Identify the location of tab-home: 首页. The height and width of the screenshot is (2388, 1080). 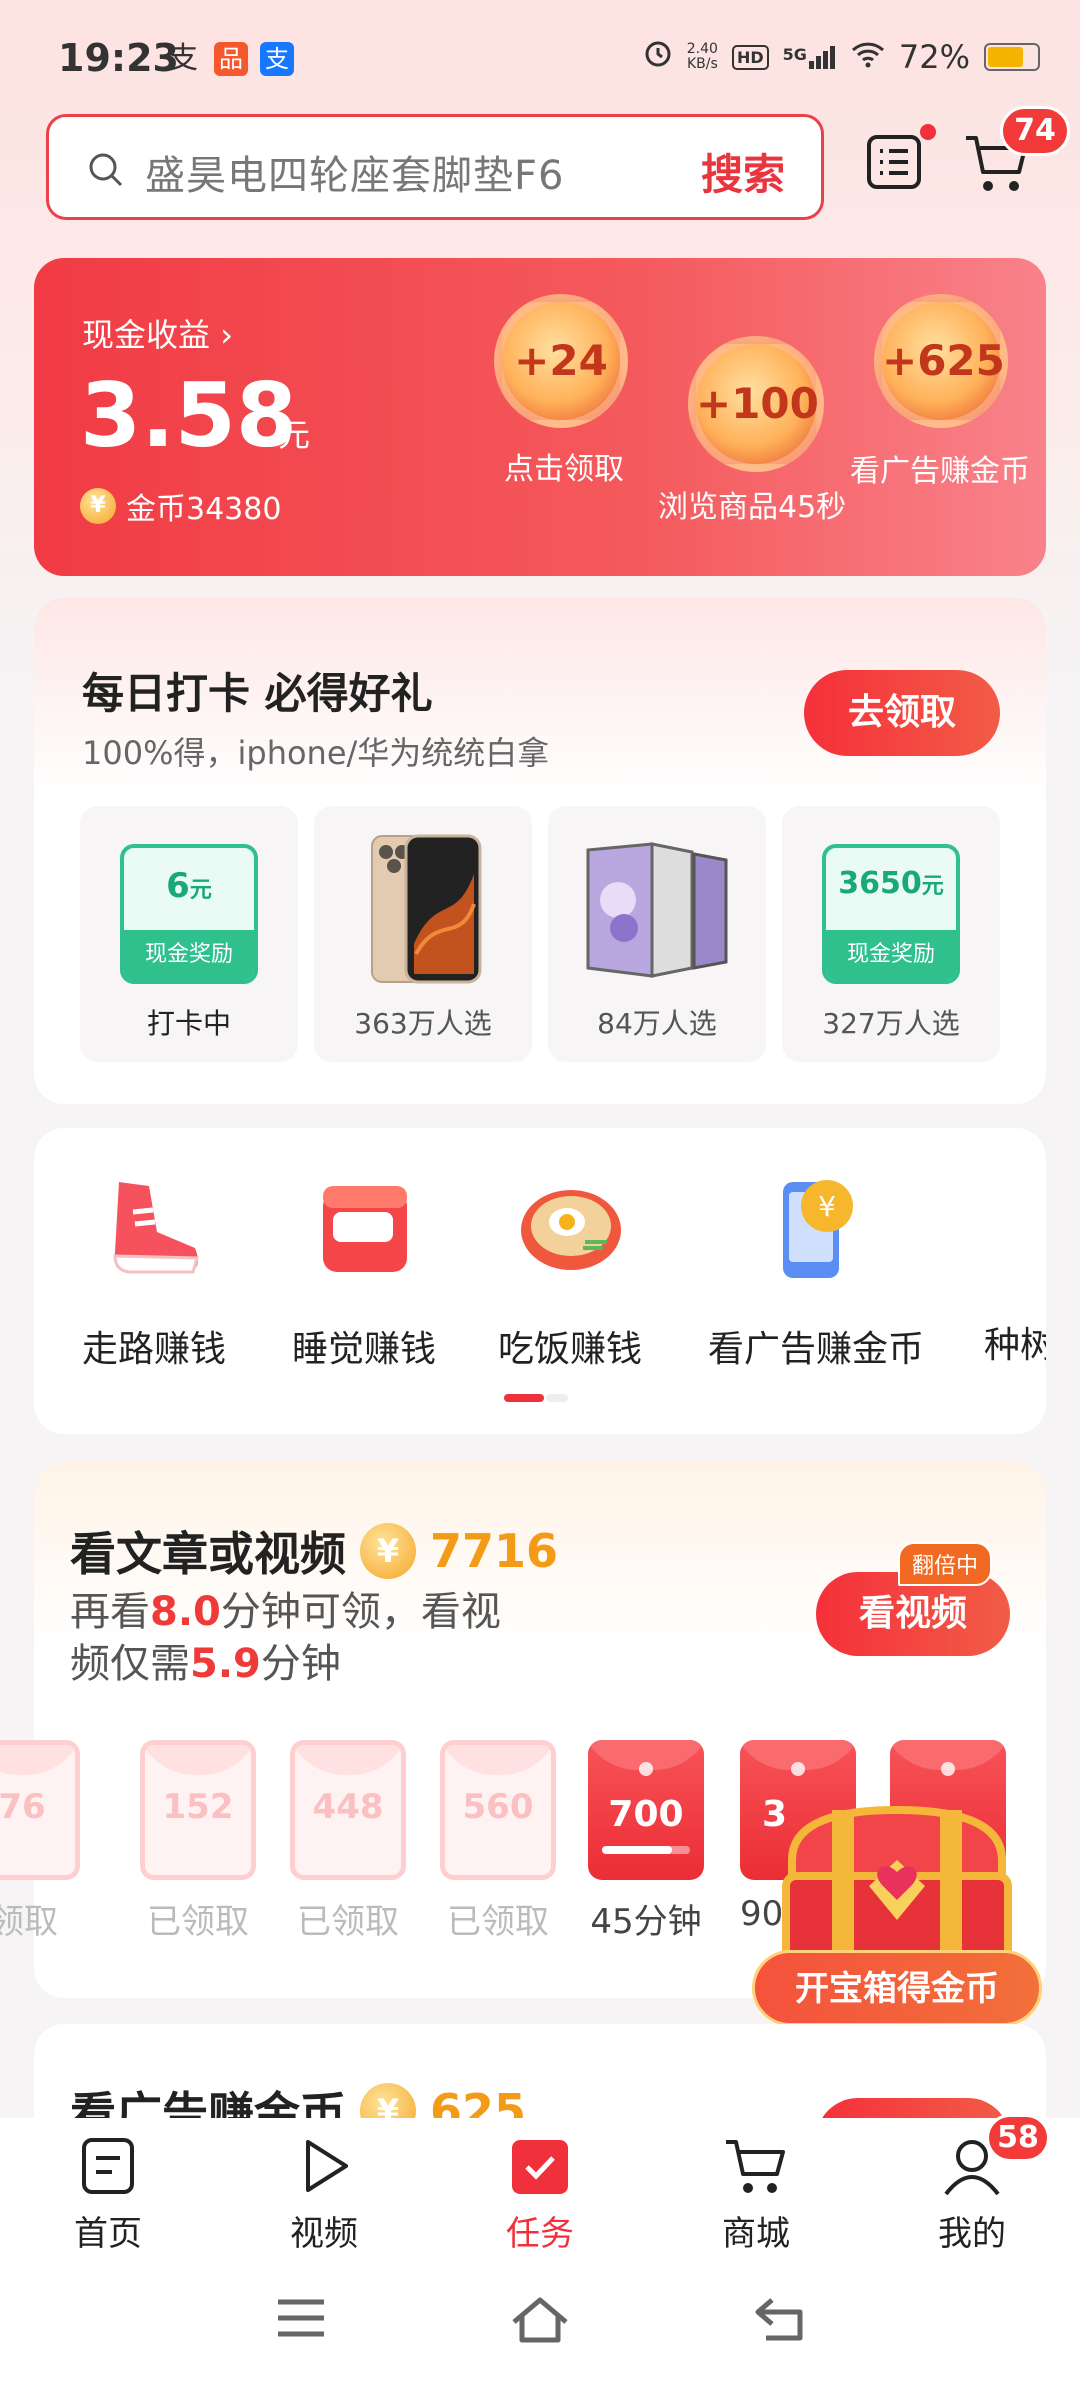
(108, 2195).